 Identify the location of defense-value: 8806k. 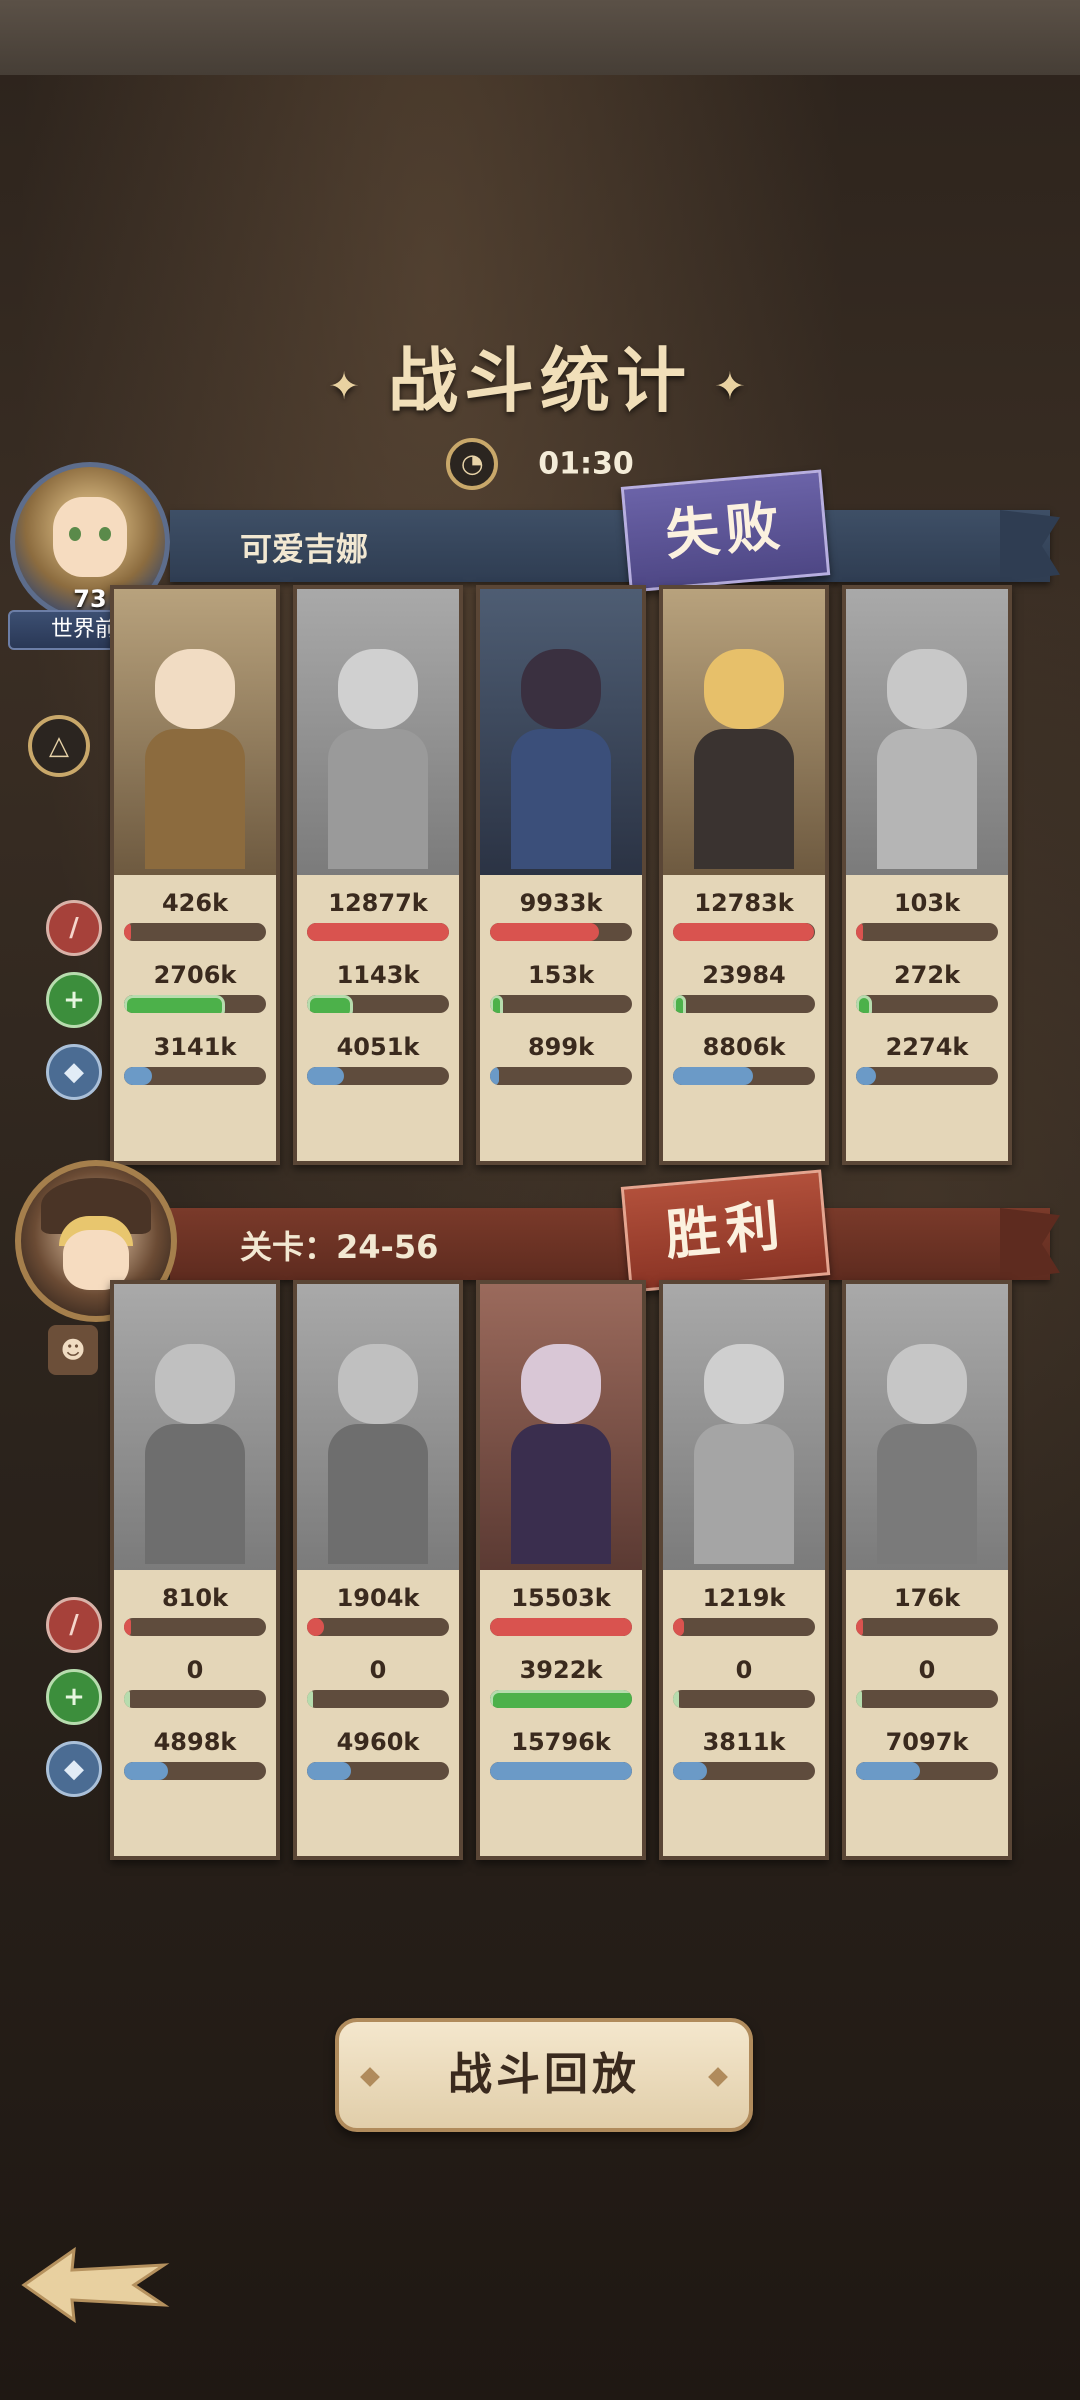
(744, 1047).